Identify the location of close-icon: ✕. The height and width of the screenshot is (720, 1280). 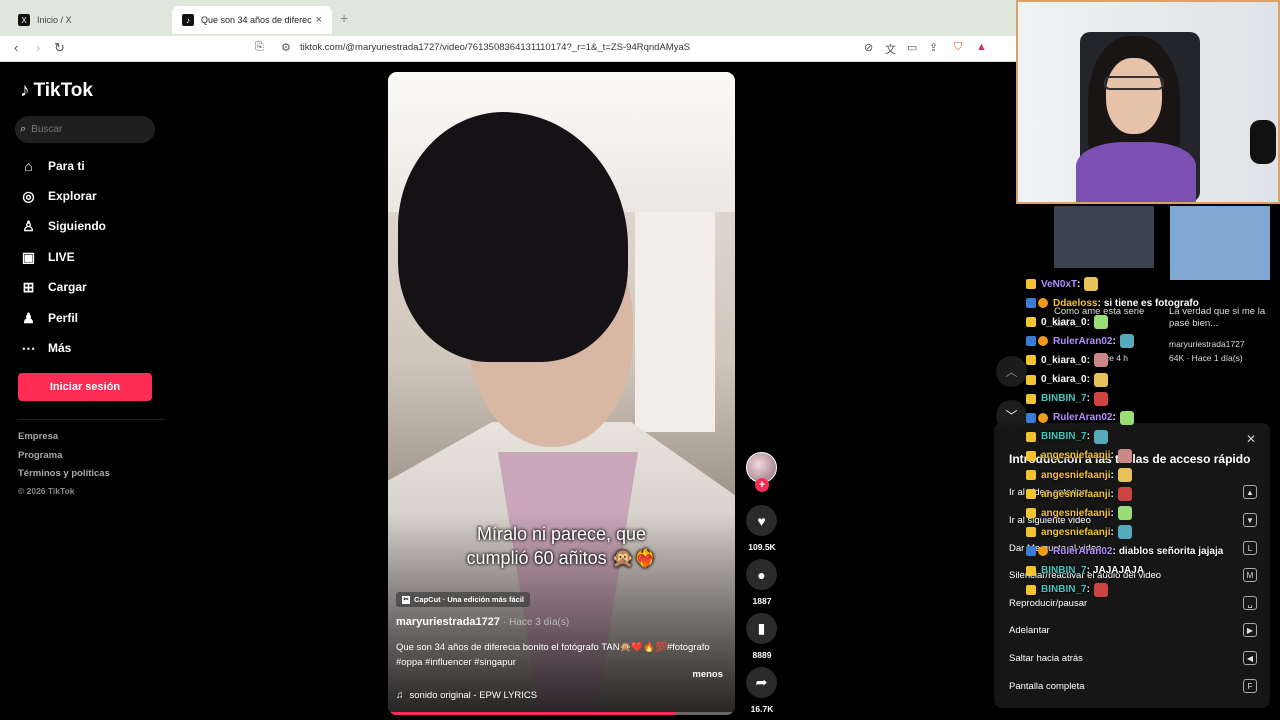
(1251, 439).